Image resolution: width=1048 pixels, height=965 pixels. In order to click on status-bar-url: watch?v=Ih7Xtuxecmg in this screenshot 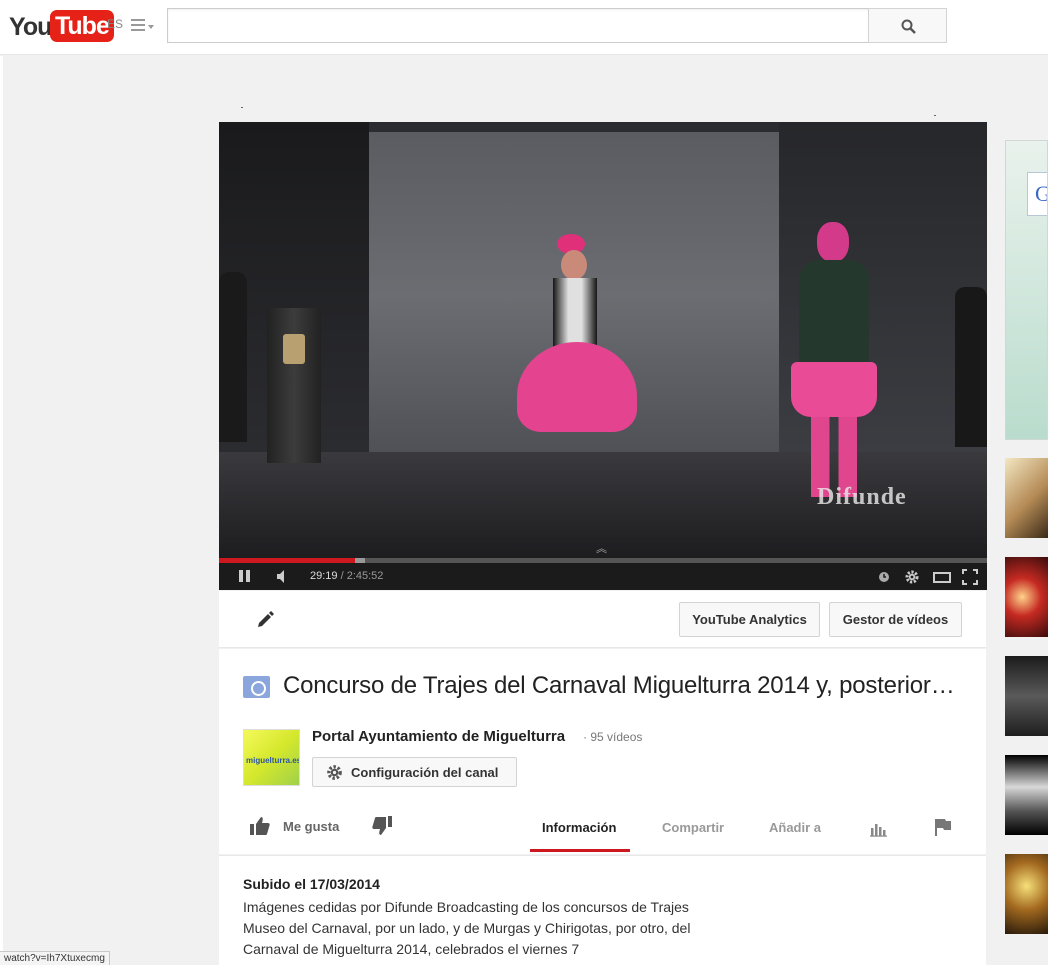, I will do `click(55, 958)`.